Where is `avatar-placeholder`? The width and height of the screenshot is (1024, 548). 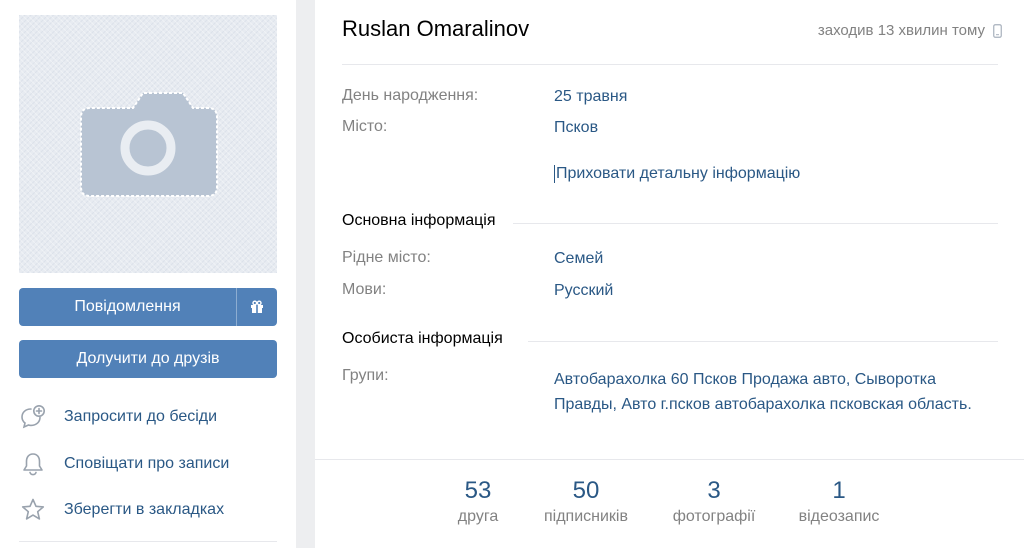
avatar-placeholder is located at coordinates (148, 144).